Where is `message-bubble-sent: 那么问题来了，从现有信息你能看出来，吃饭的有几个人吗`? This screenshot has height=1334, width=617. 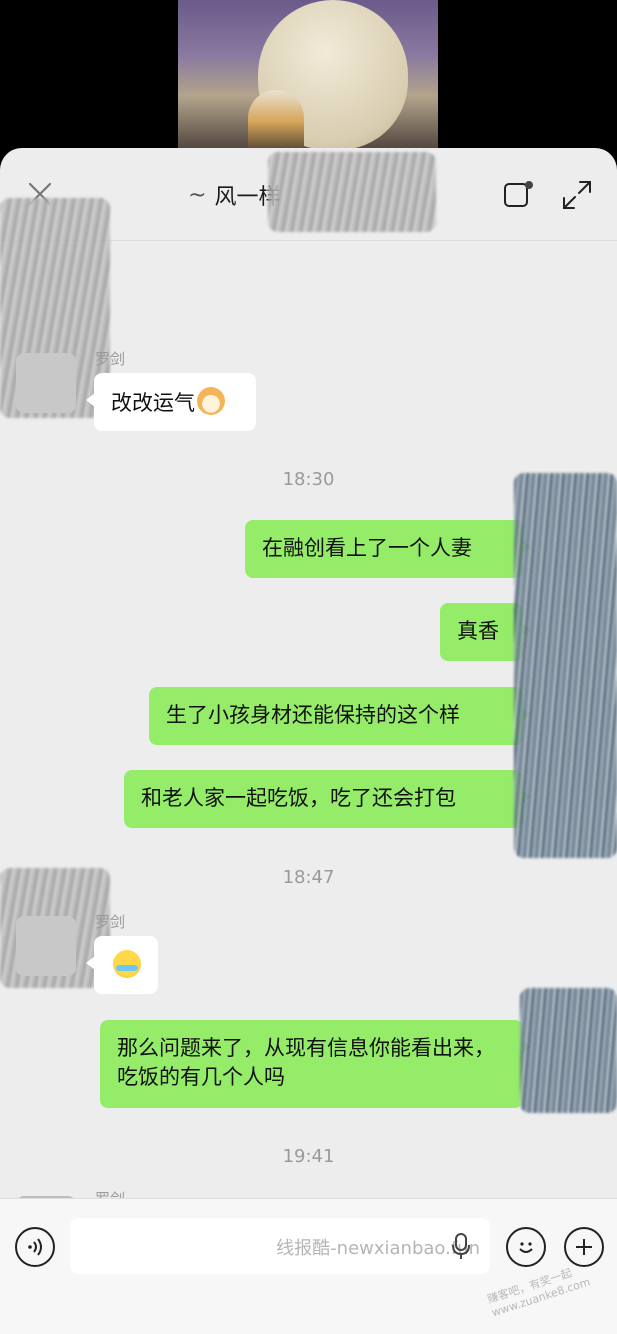 message-bubble-sent: 那么问题来了，从现有信息你能看出来，吃饭的有几个人吗 is located at coordinates (315, 1064).